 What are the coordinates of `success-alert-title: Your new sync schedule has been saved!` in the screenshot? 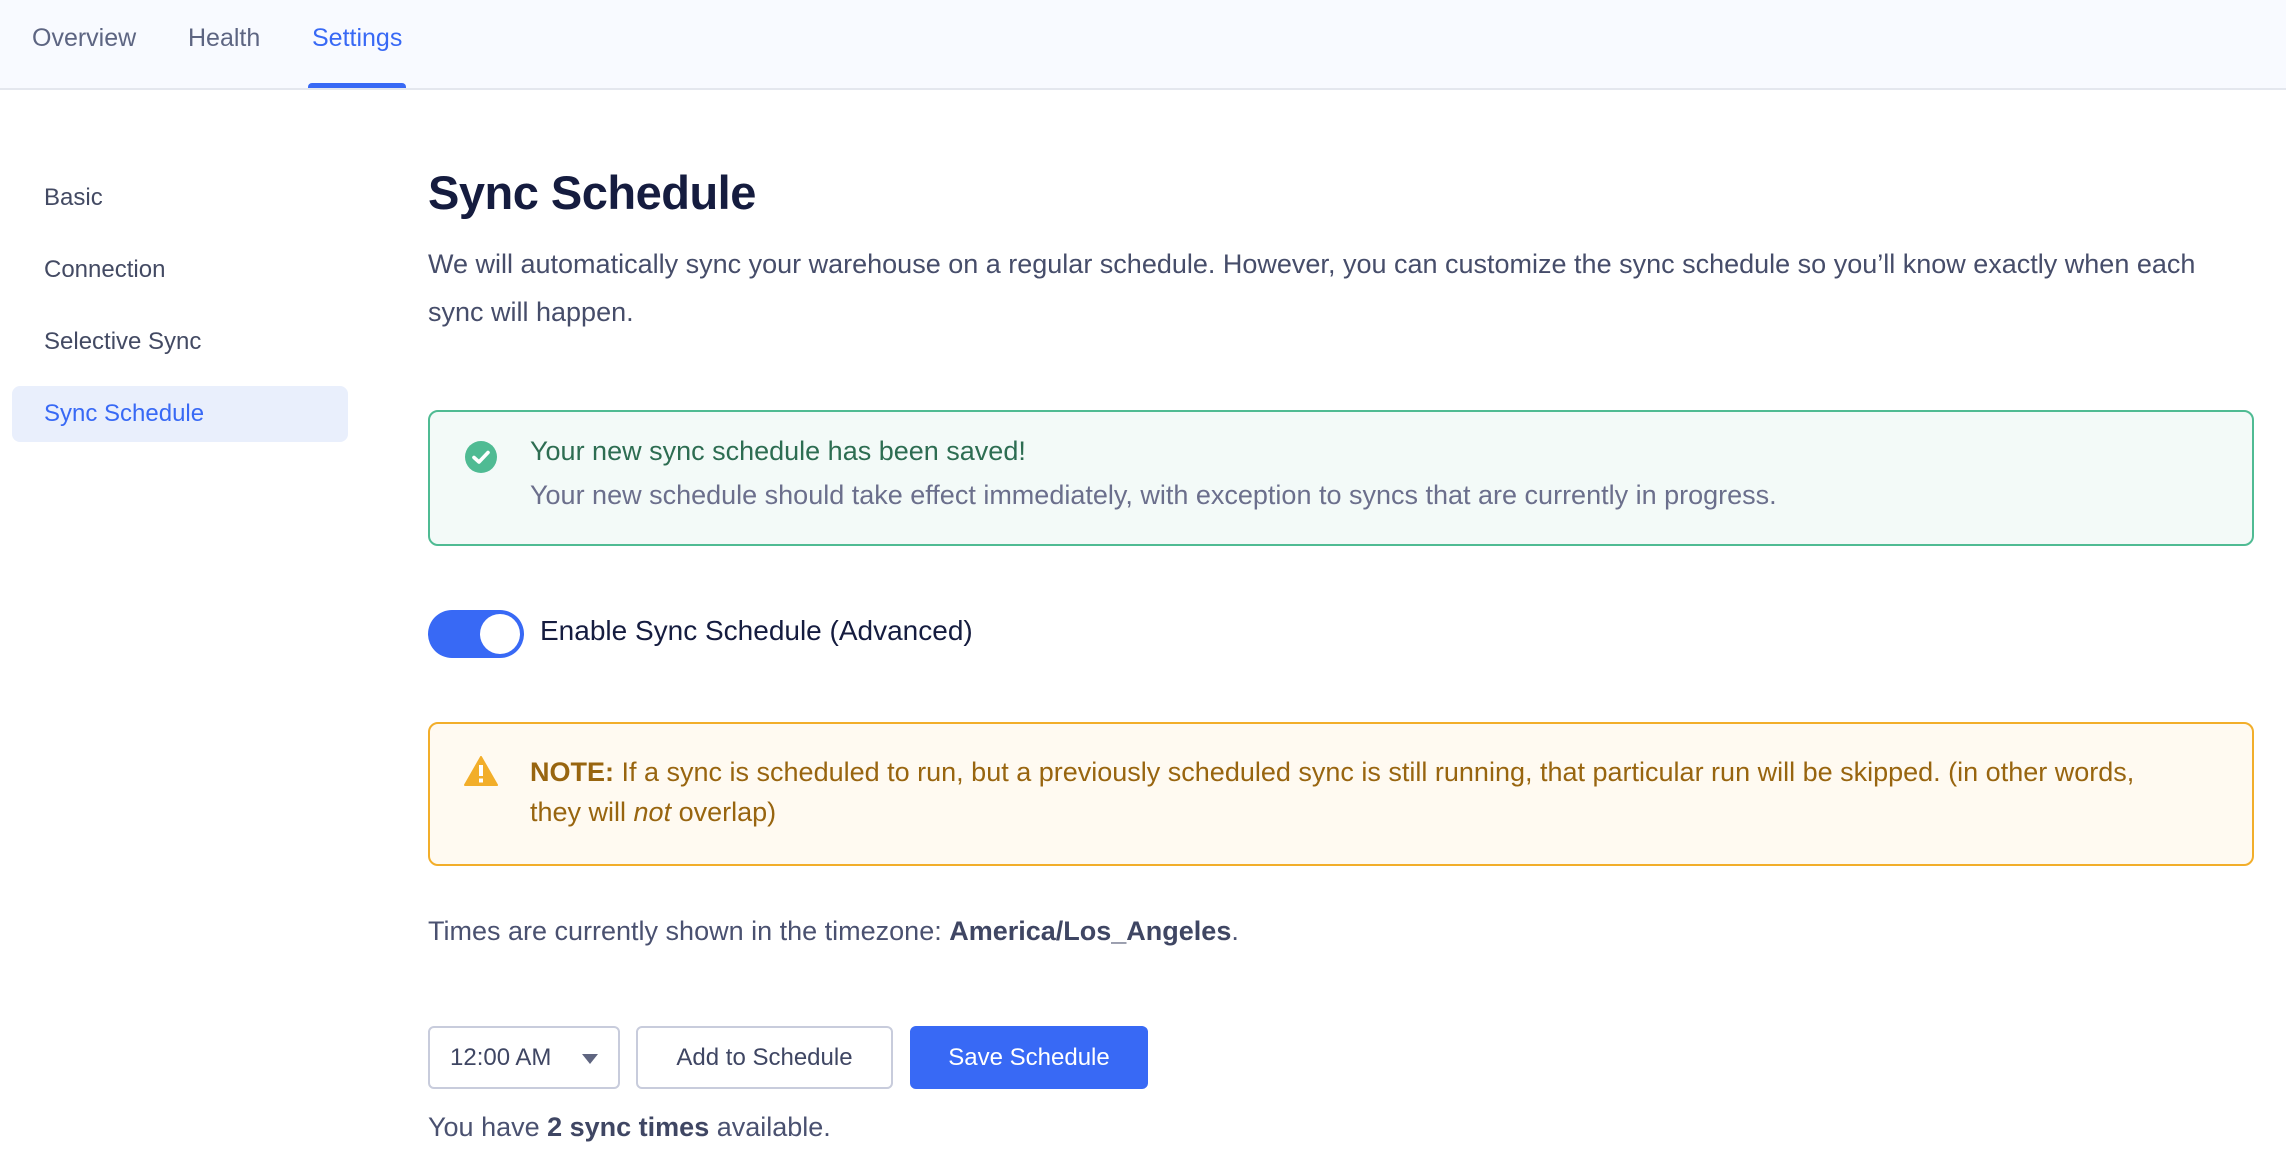 It's located at (778, 451).